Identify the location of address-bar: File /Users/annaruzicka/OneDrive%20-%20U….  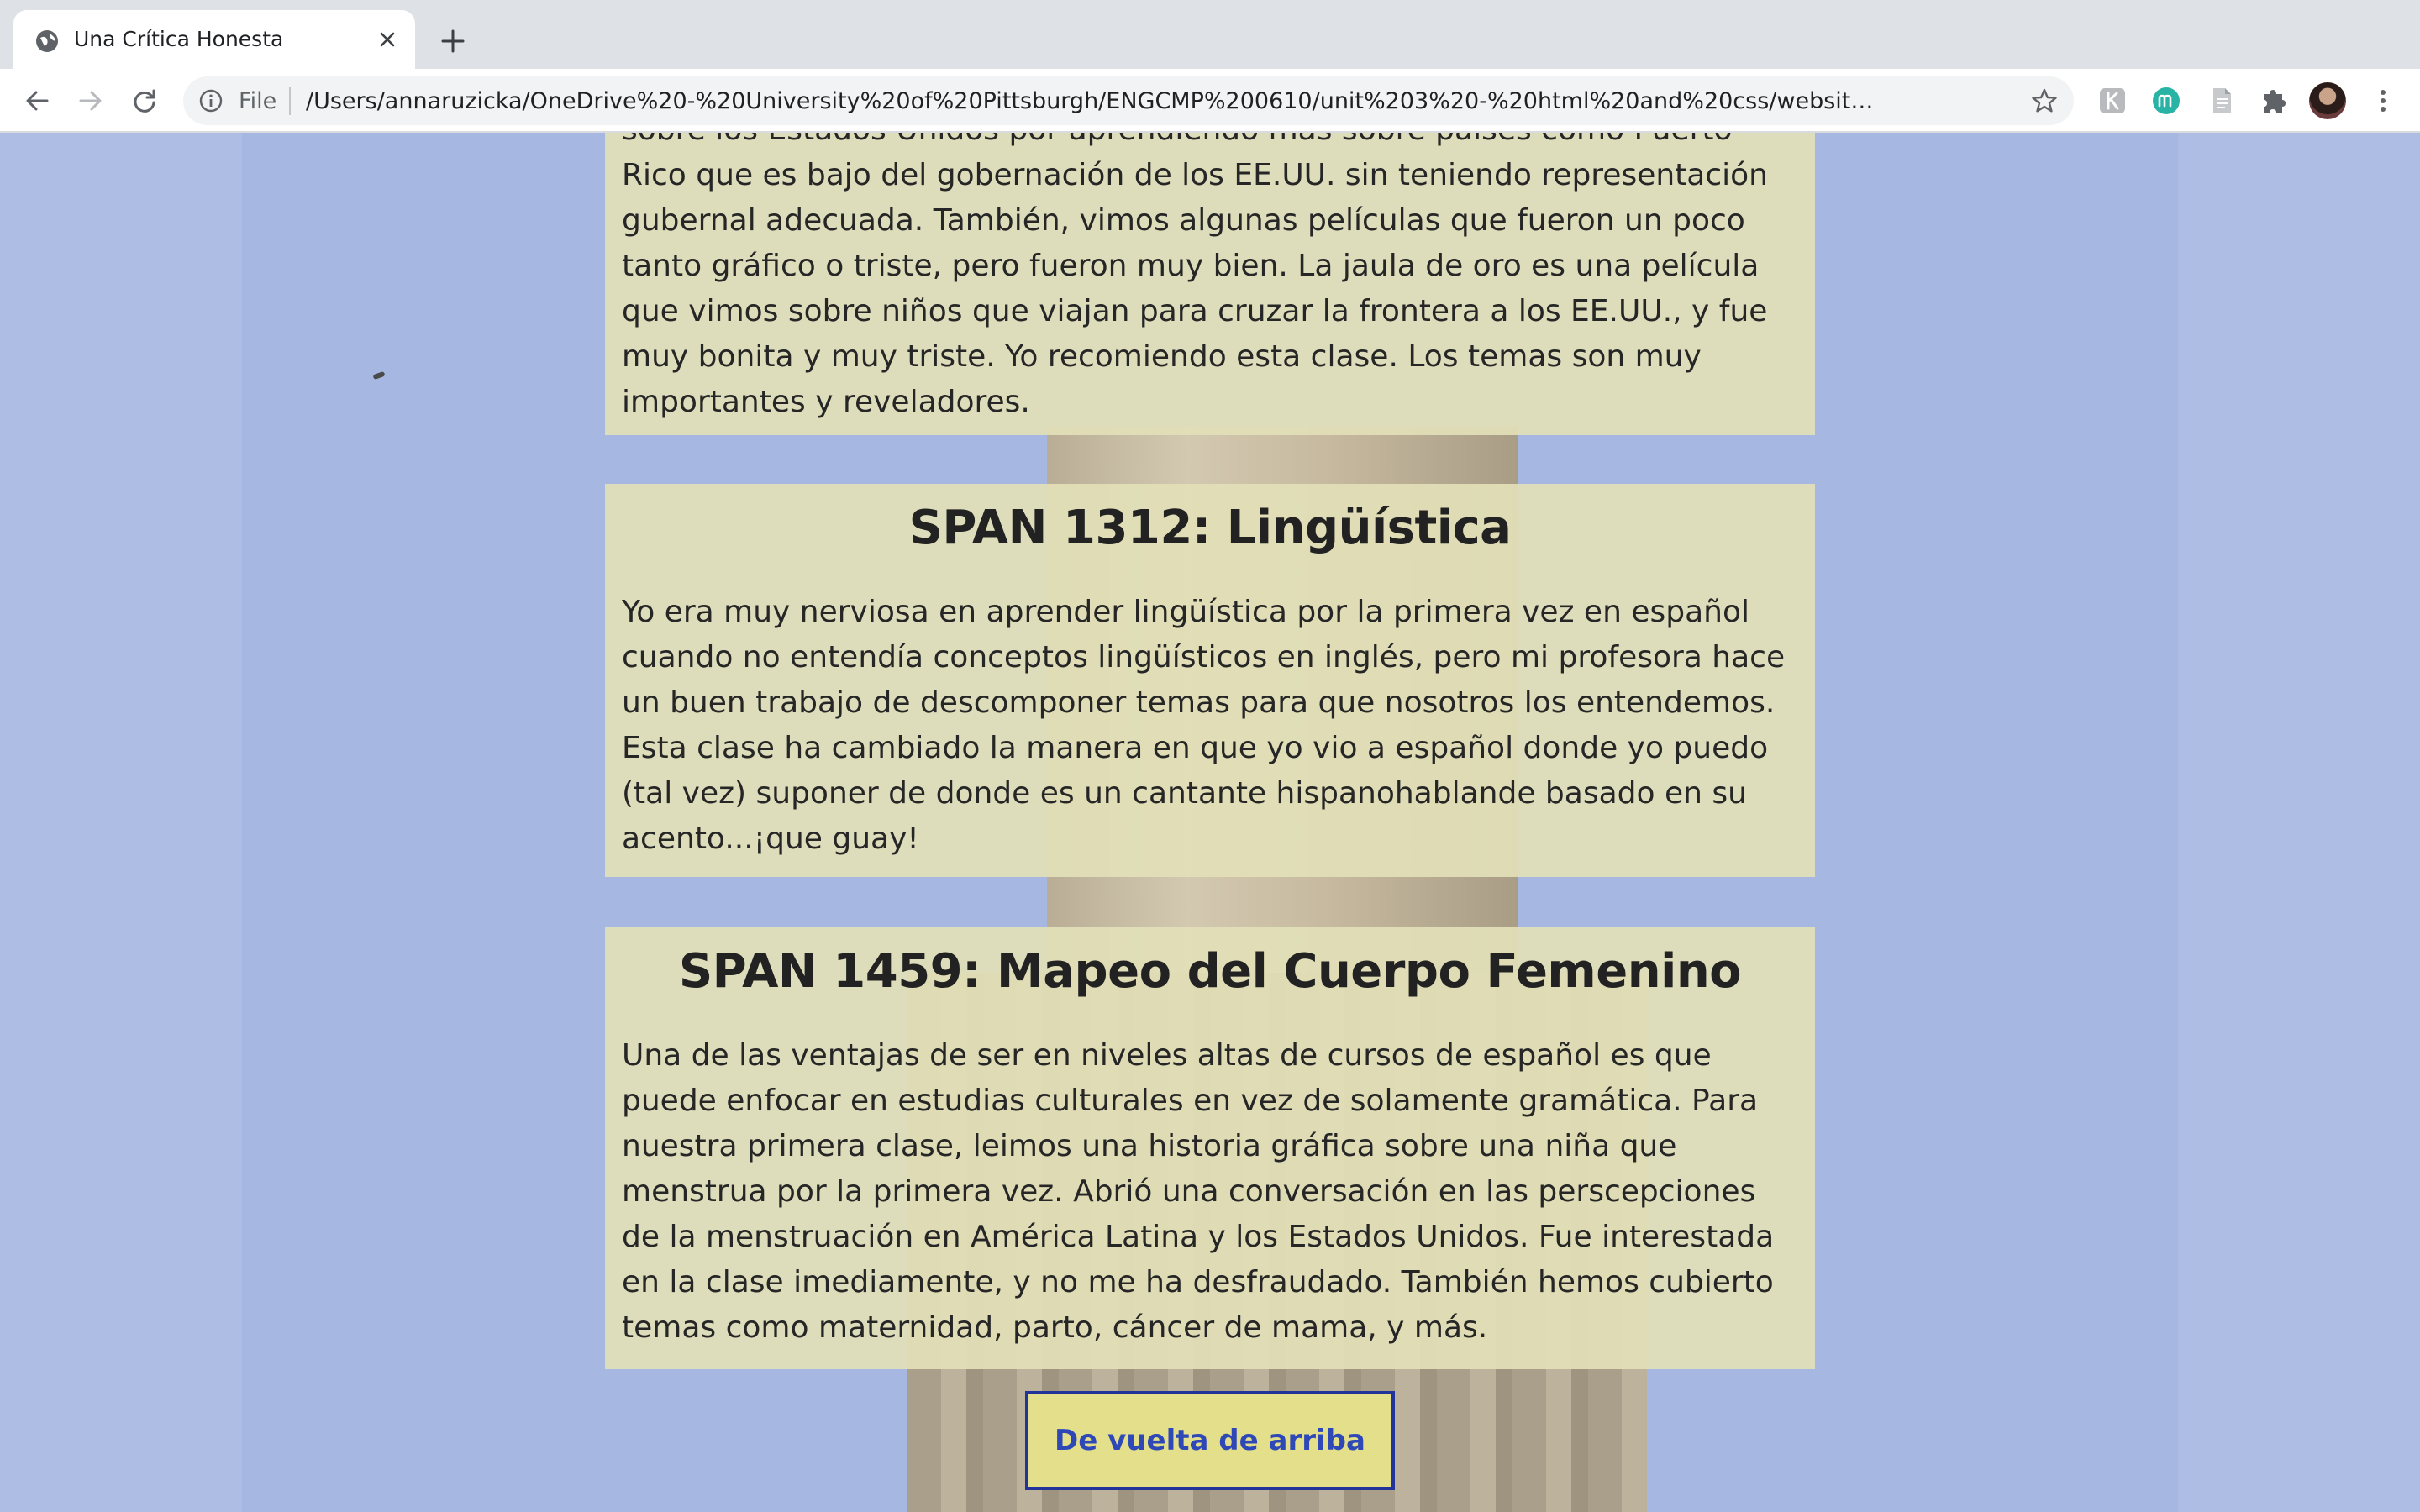
(1128, 100).